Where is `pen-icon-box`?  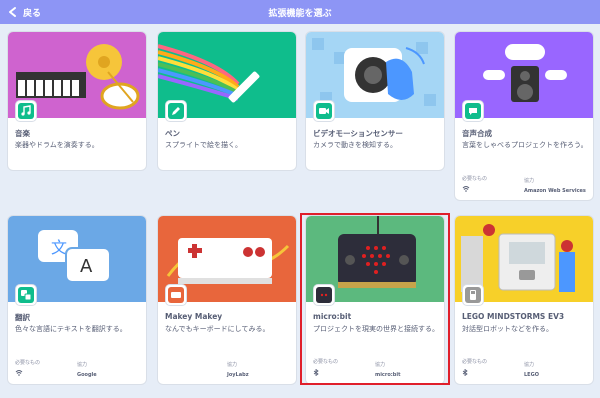
pen-icon-box is located at coordinates (176, 111).